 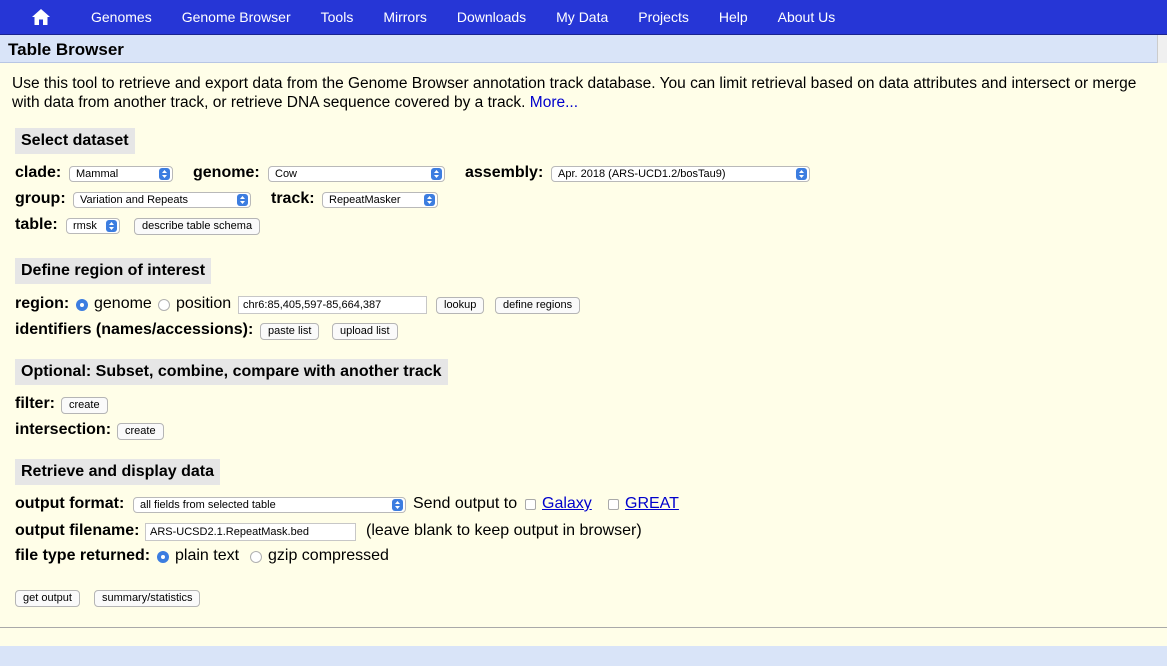 I want to click on clade-select: Mammal, so click(x=121, y=174).